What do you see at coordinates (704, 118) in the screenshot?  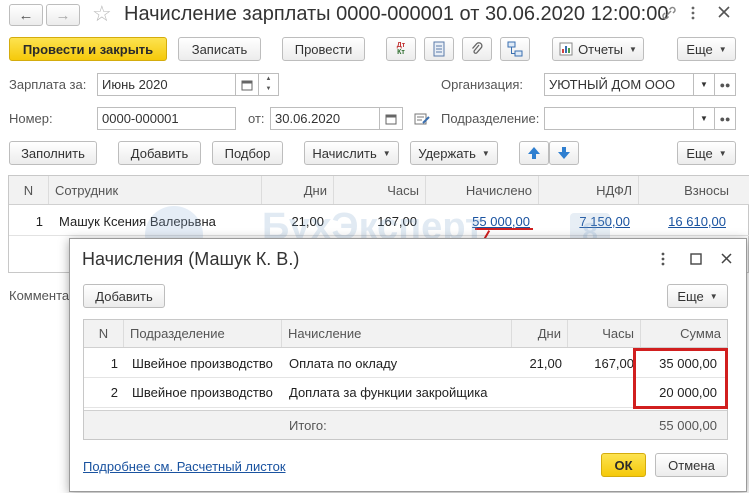 I see `department-dropdown-button: ▼` at bounding box center [704, 118].